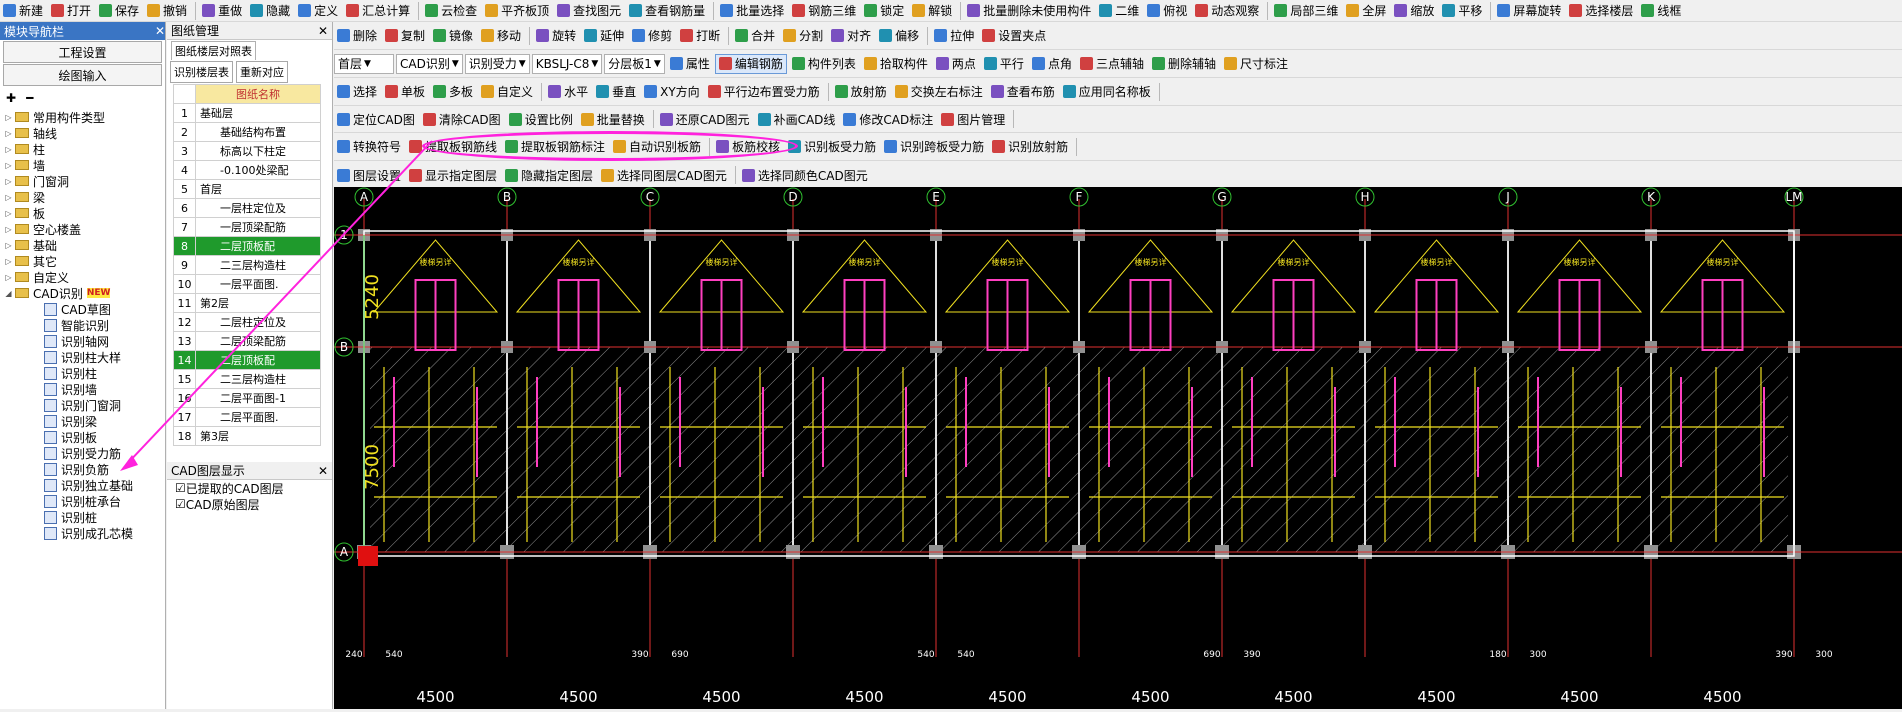 The height and width of the screenshot is (712, 1902). I want to click on tool-tb1-13: 钢筋三维, so click(824, 11).